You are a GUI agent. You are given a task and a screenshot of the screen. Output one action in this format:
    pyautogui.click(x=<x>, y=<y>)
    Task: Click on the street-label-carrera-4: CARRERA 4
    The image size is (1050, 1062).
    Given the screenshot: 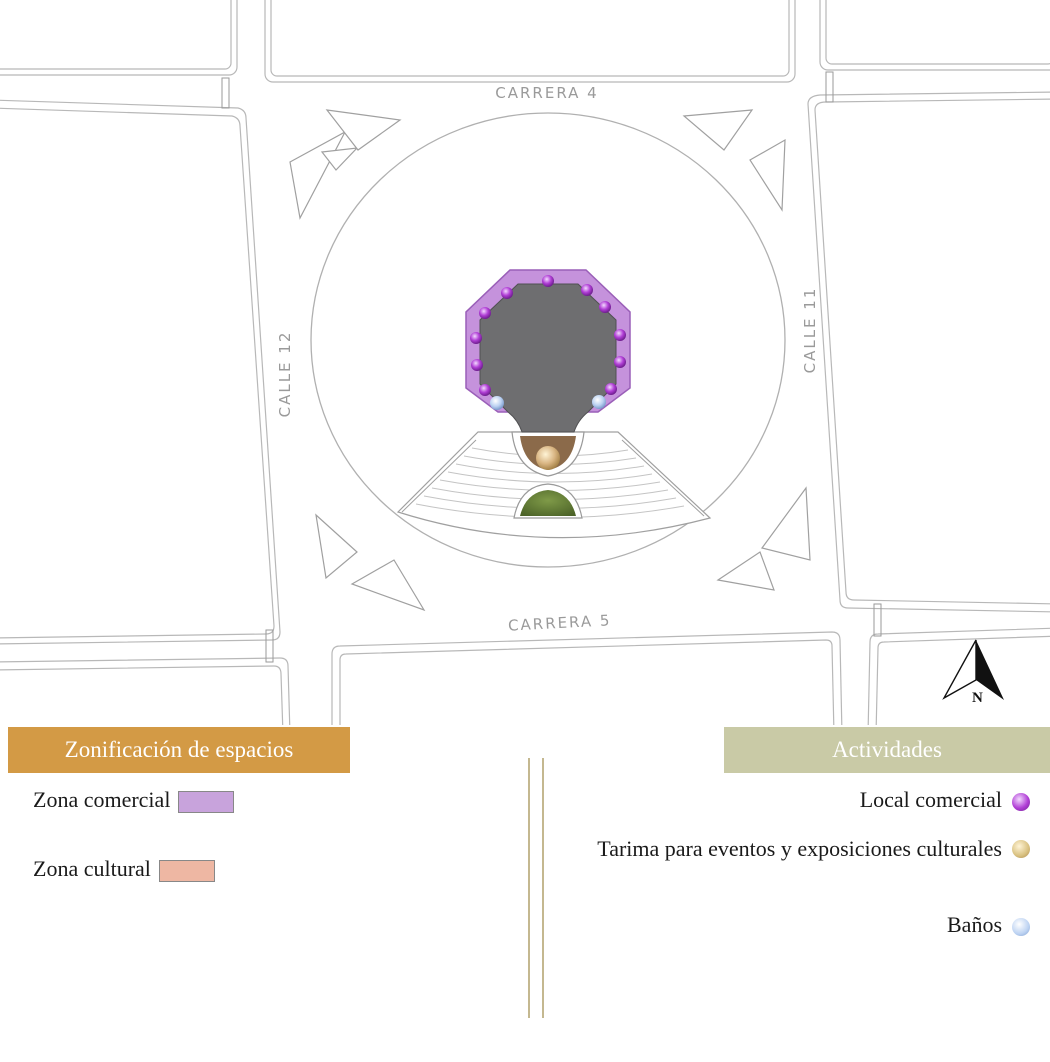 What is the action you would take?
    pyautogui.click(x=546, y=93)
    